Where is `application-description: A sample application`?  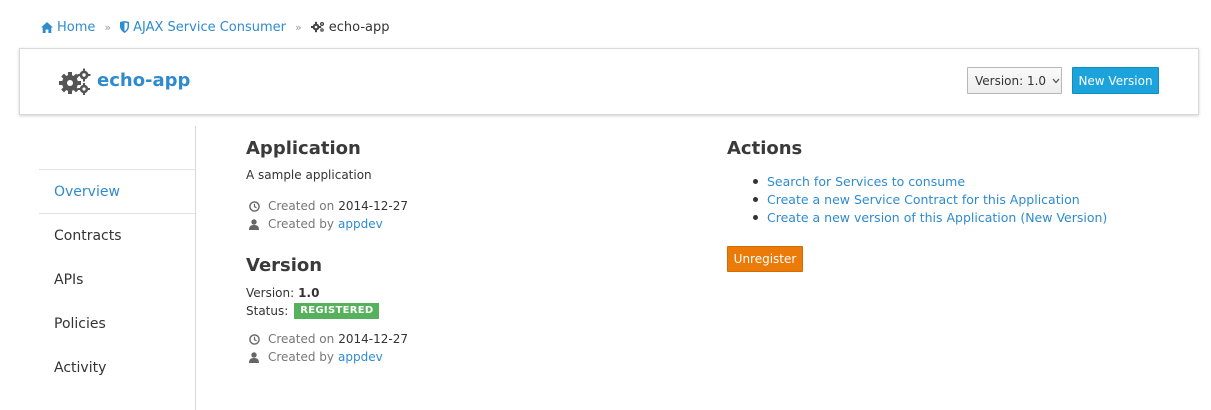
application-description: A sample application is located at coordinates (309, 175).